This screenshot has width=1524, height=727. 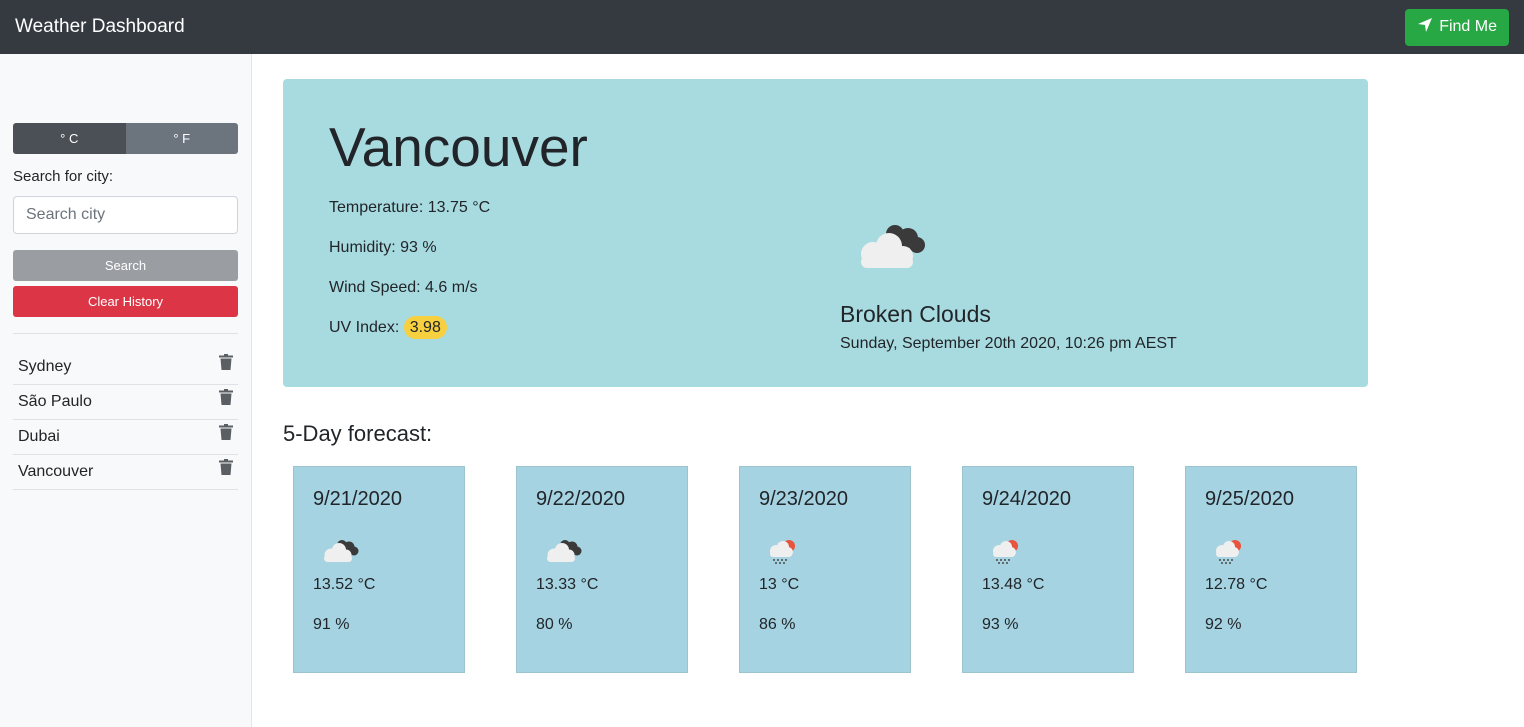 I want to click on uv-index-label: UV Index:, so click(x=366, y=327).